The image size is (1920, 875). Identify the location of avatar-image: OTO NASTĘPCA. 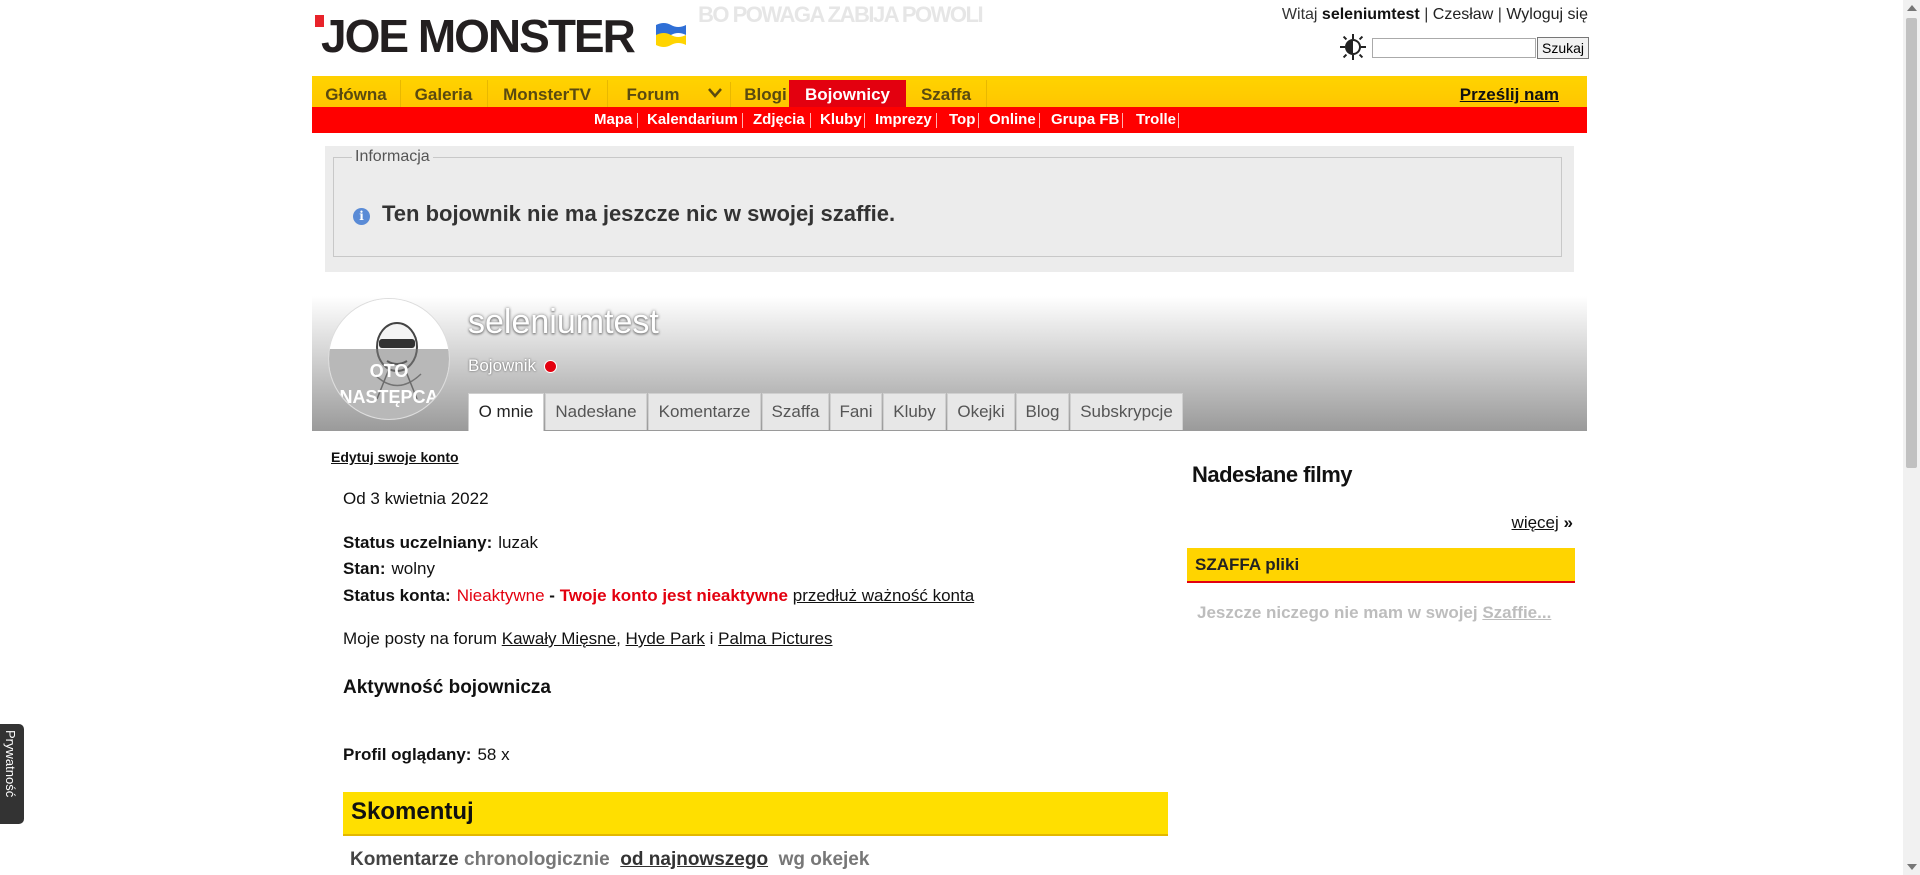
(389, 359).